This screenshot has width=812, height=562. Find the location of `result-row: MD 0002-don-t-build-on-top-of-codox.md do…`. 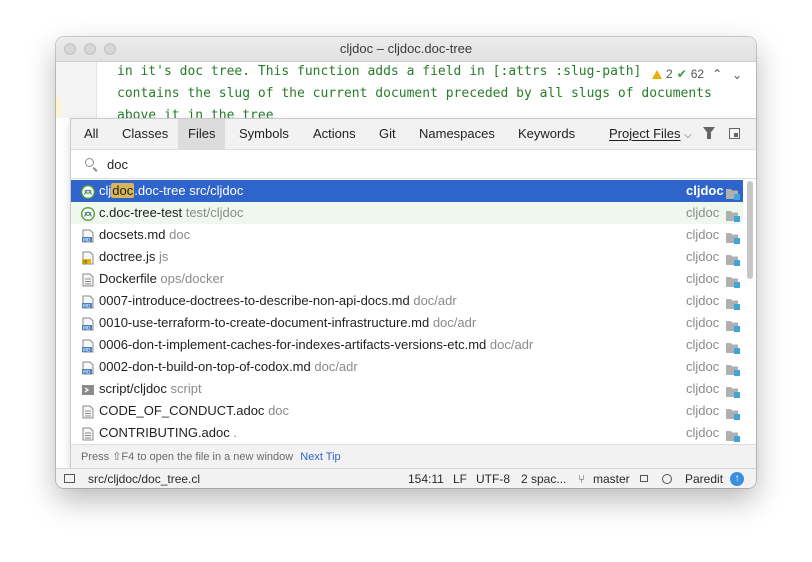

result-row: MD 0002-don-t-build-on-top-of-codox.md do… is located at coordinates (407, 367).